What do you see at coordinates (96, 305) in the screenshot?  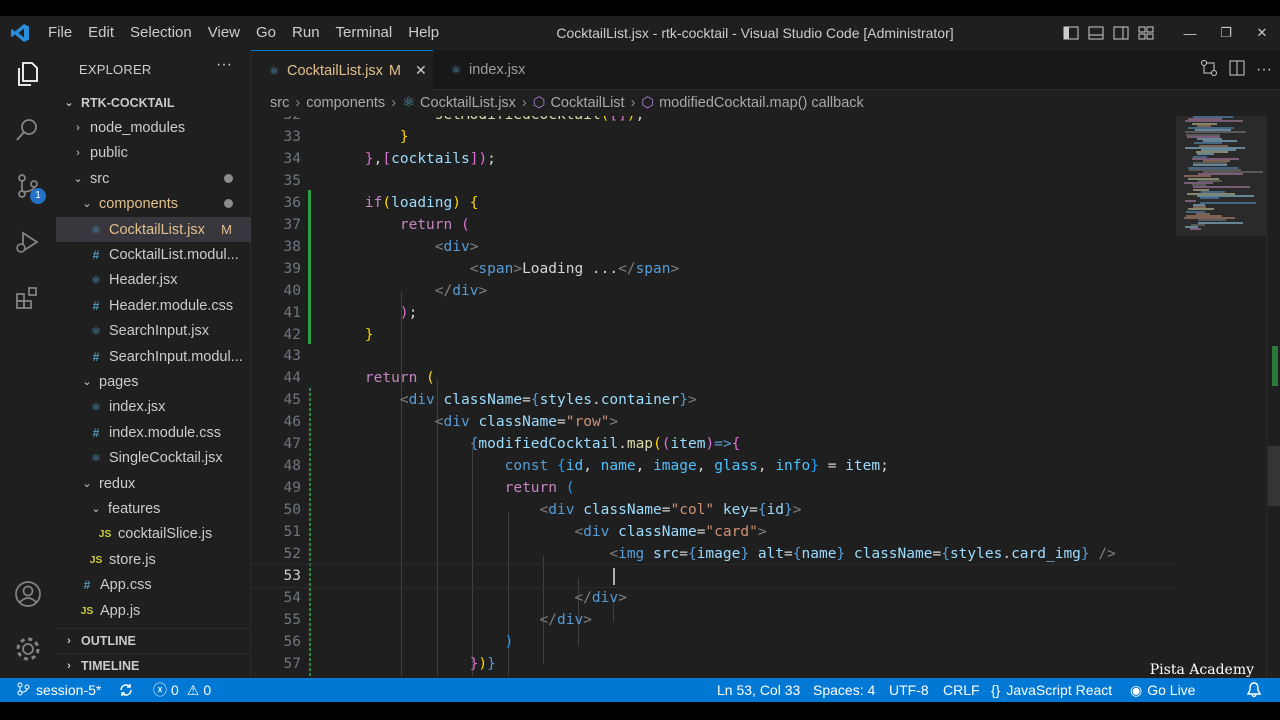 I see `css-file-icon: #` at bounding box center [96, 305].